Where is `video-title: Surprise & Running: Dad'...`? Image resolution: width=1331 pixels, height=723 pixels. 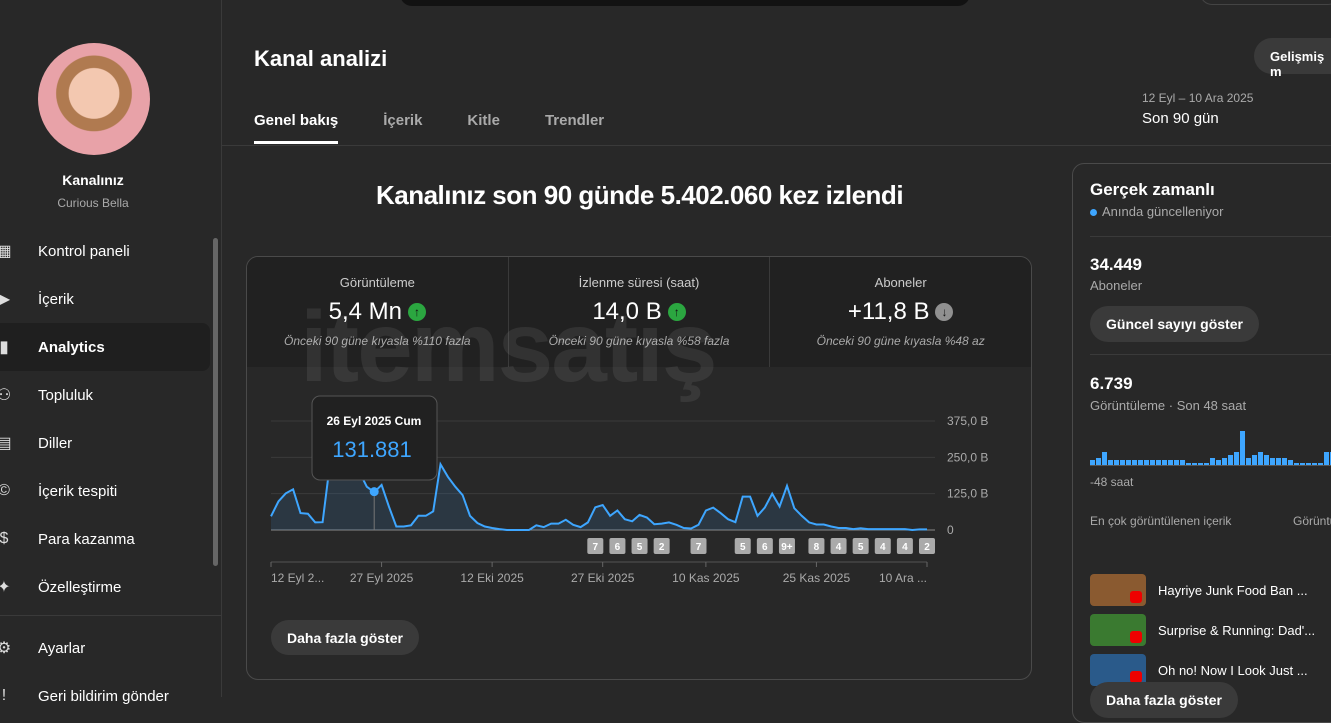 video-title: Surprise & Running: Dad'... is located at coordinates (1237, 630).